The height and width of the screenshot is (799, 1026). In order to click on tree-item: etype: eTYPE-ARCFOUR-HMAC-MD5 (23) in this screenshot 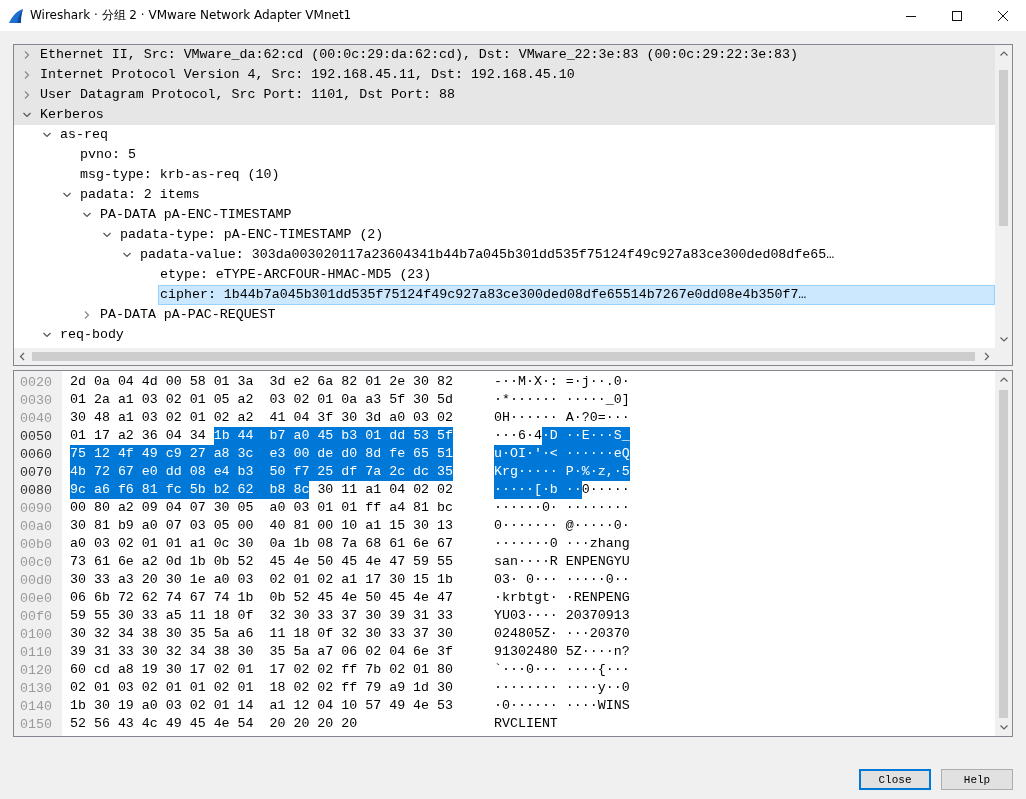, I will do `click(576, 275)`.